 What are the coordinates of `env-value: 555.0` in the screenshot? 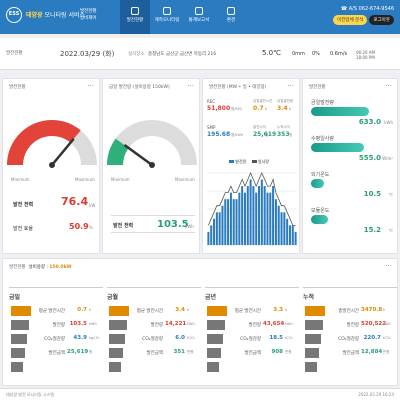 It's located at (369, 158).